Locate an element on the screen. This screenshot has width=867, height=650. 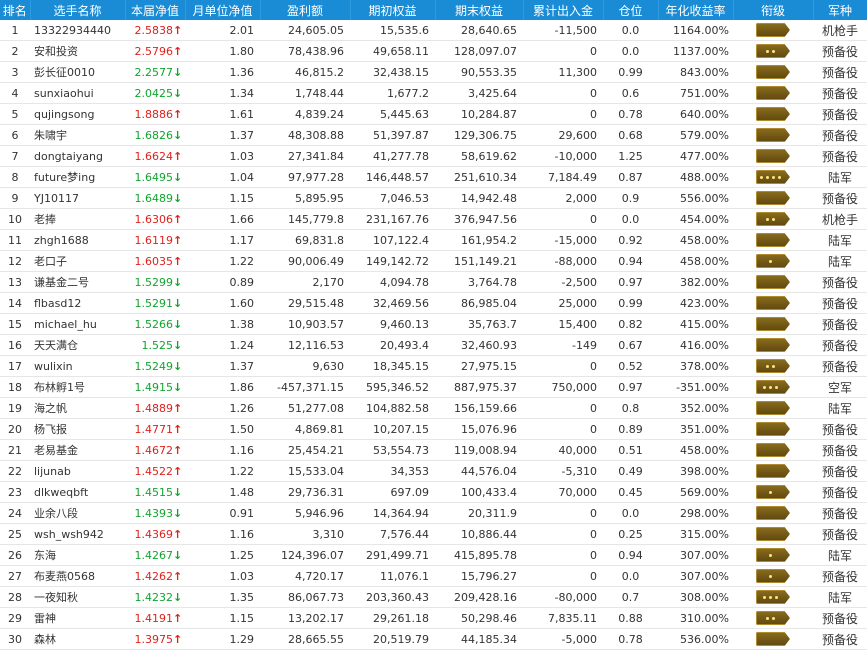
player-name-link: flbasd12 is located at coordinates (77, 303).